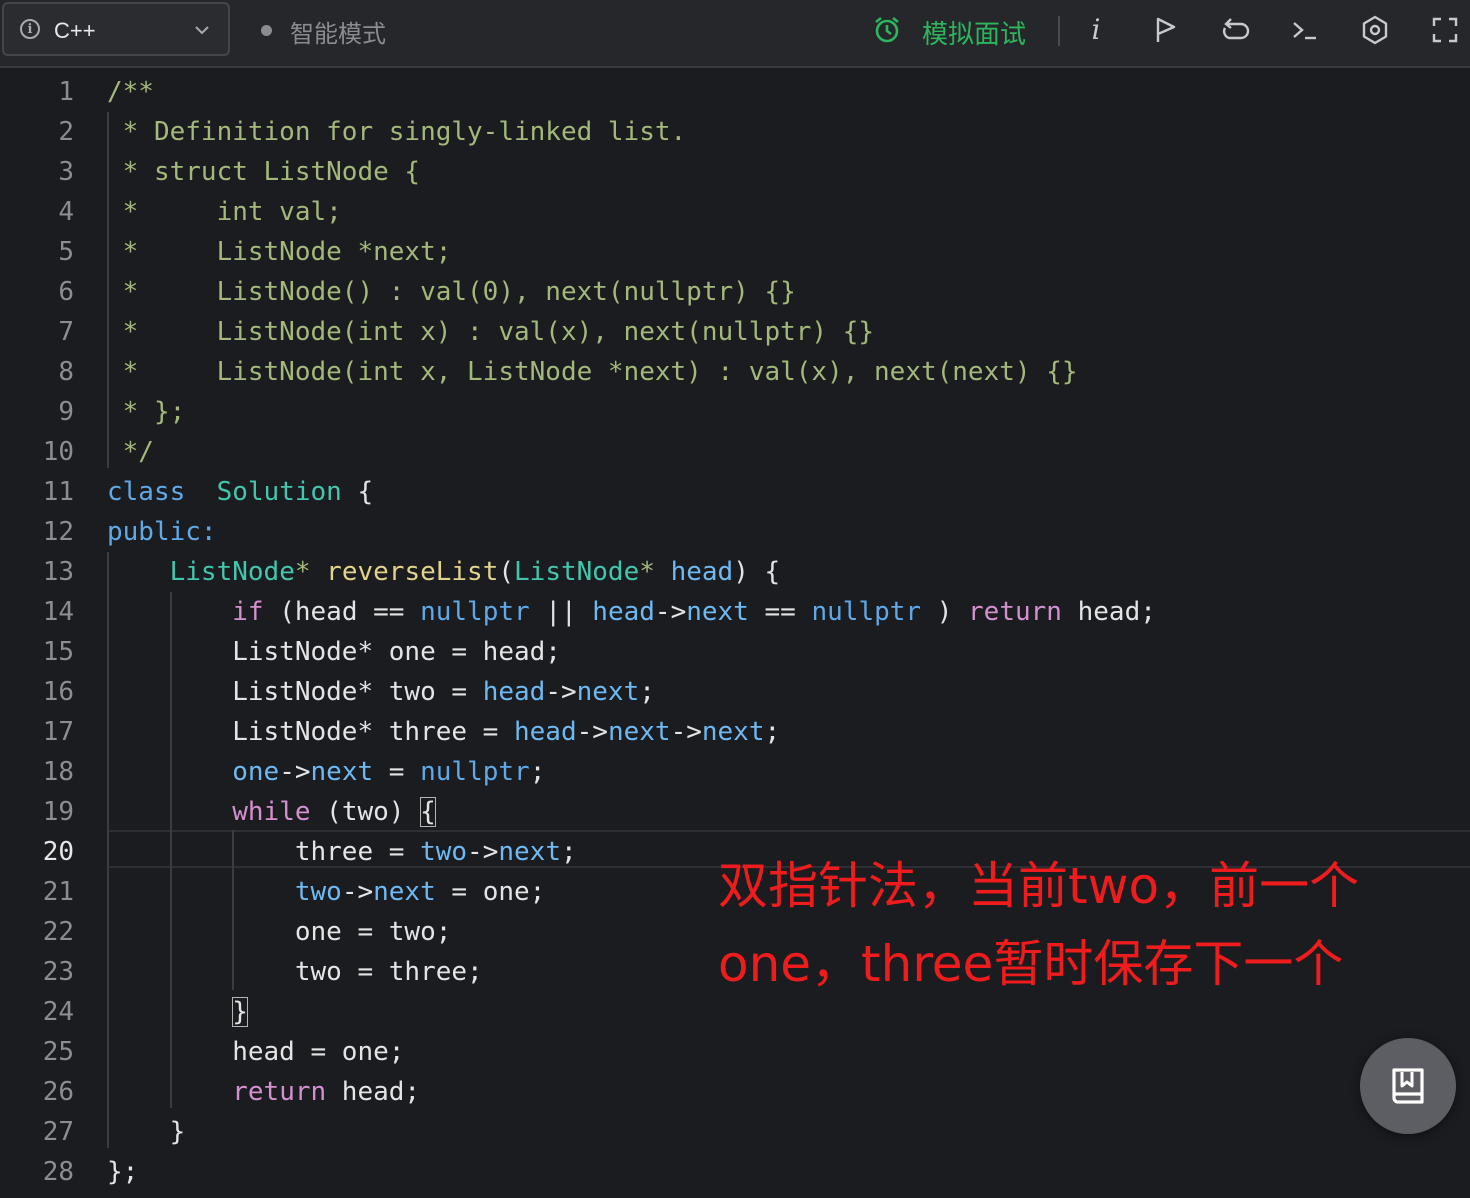 This screenshot has width=1470, height=1198. I want to click on flag-icon, so click(1166, 30).